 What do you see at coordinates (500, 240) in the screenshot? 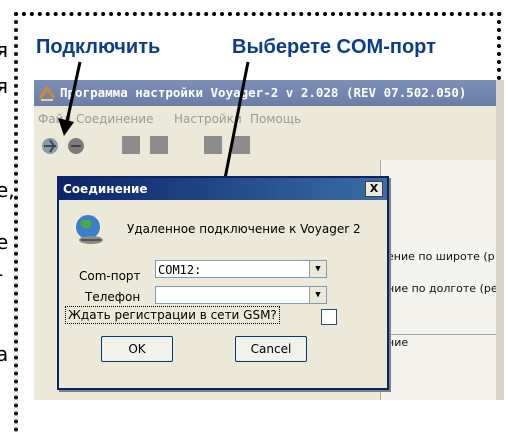
I see `scrollbar` at bounding box center [500, 240].